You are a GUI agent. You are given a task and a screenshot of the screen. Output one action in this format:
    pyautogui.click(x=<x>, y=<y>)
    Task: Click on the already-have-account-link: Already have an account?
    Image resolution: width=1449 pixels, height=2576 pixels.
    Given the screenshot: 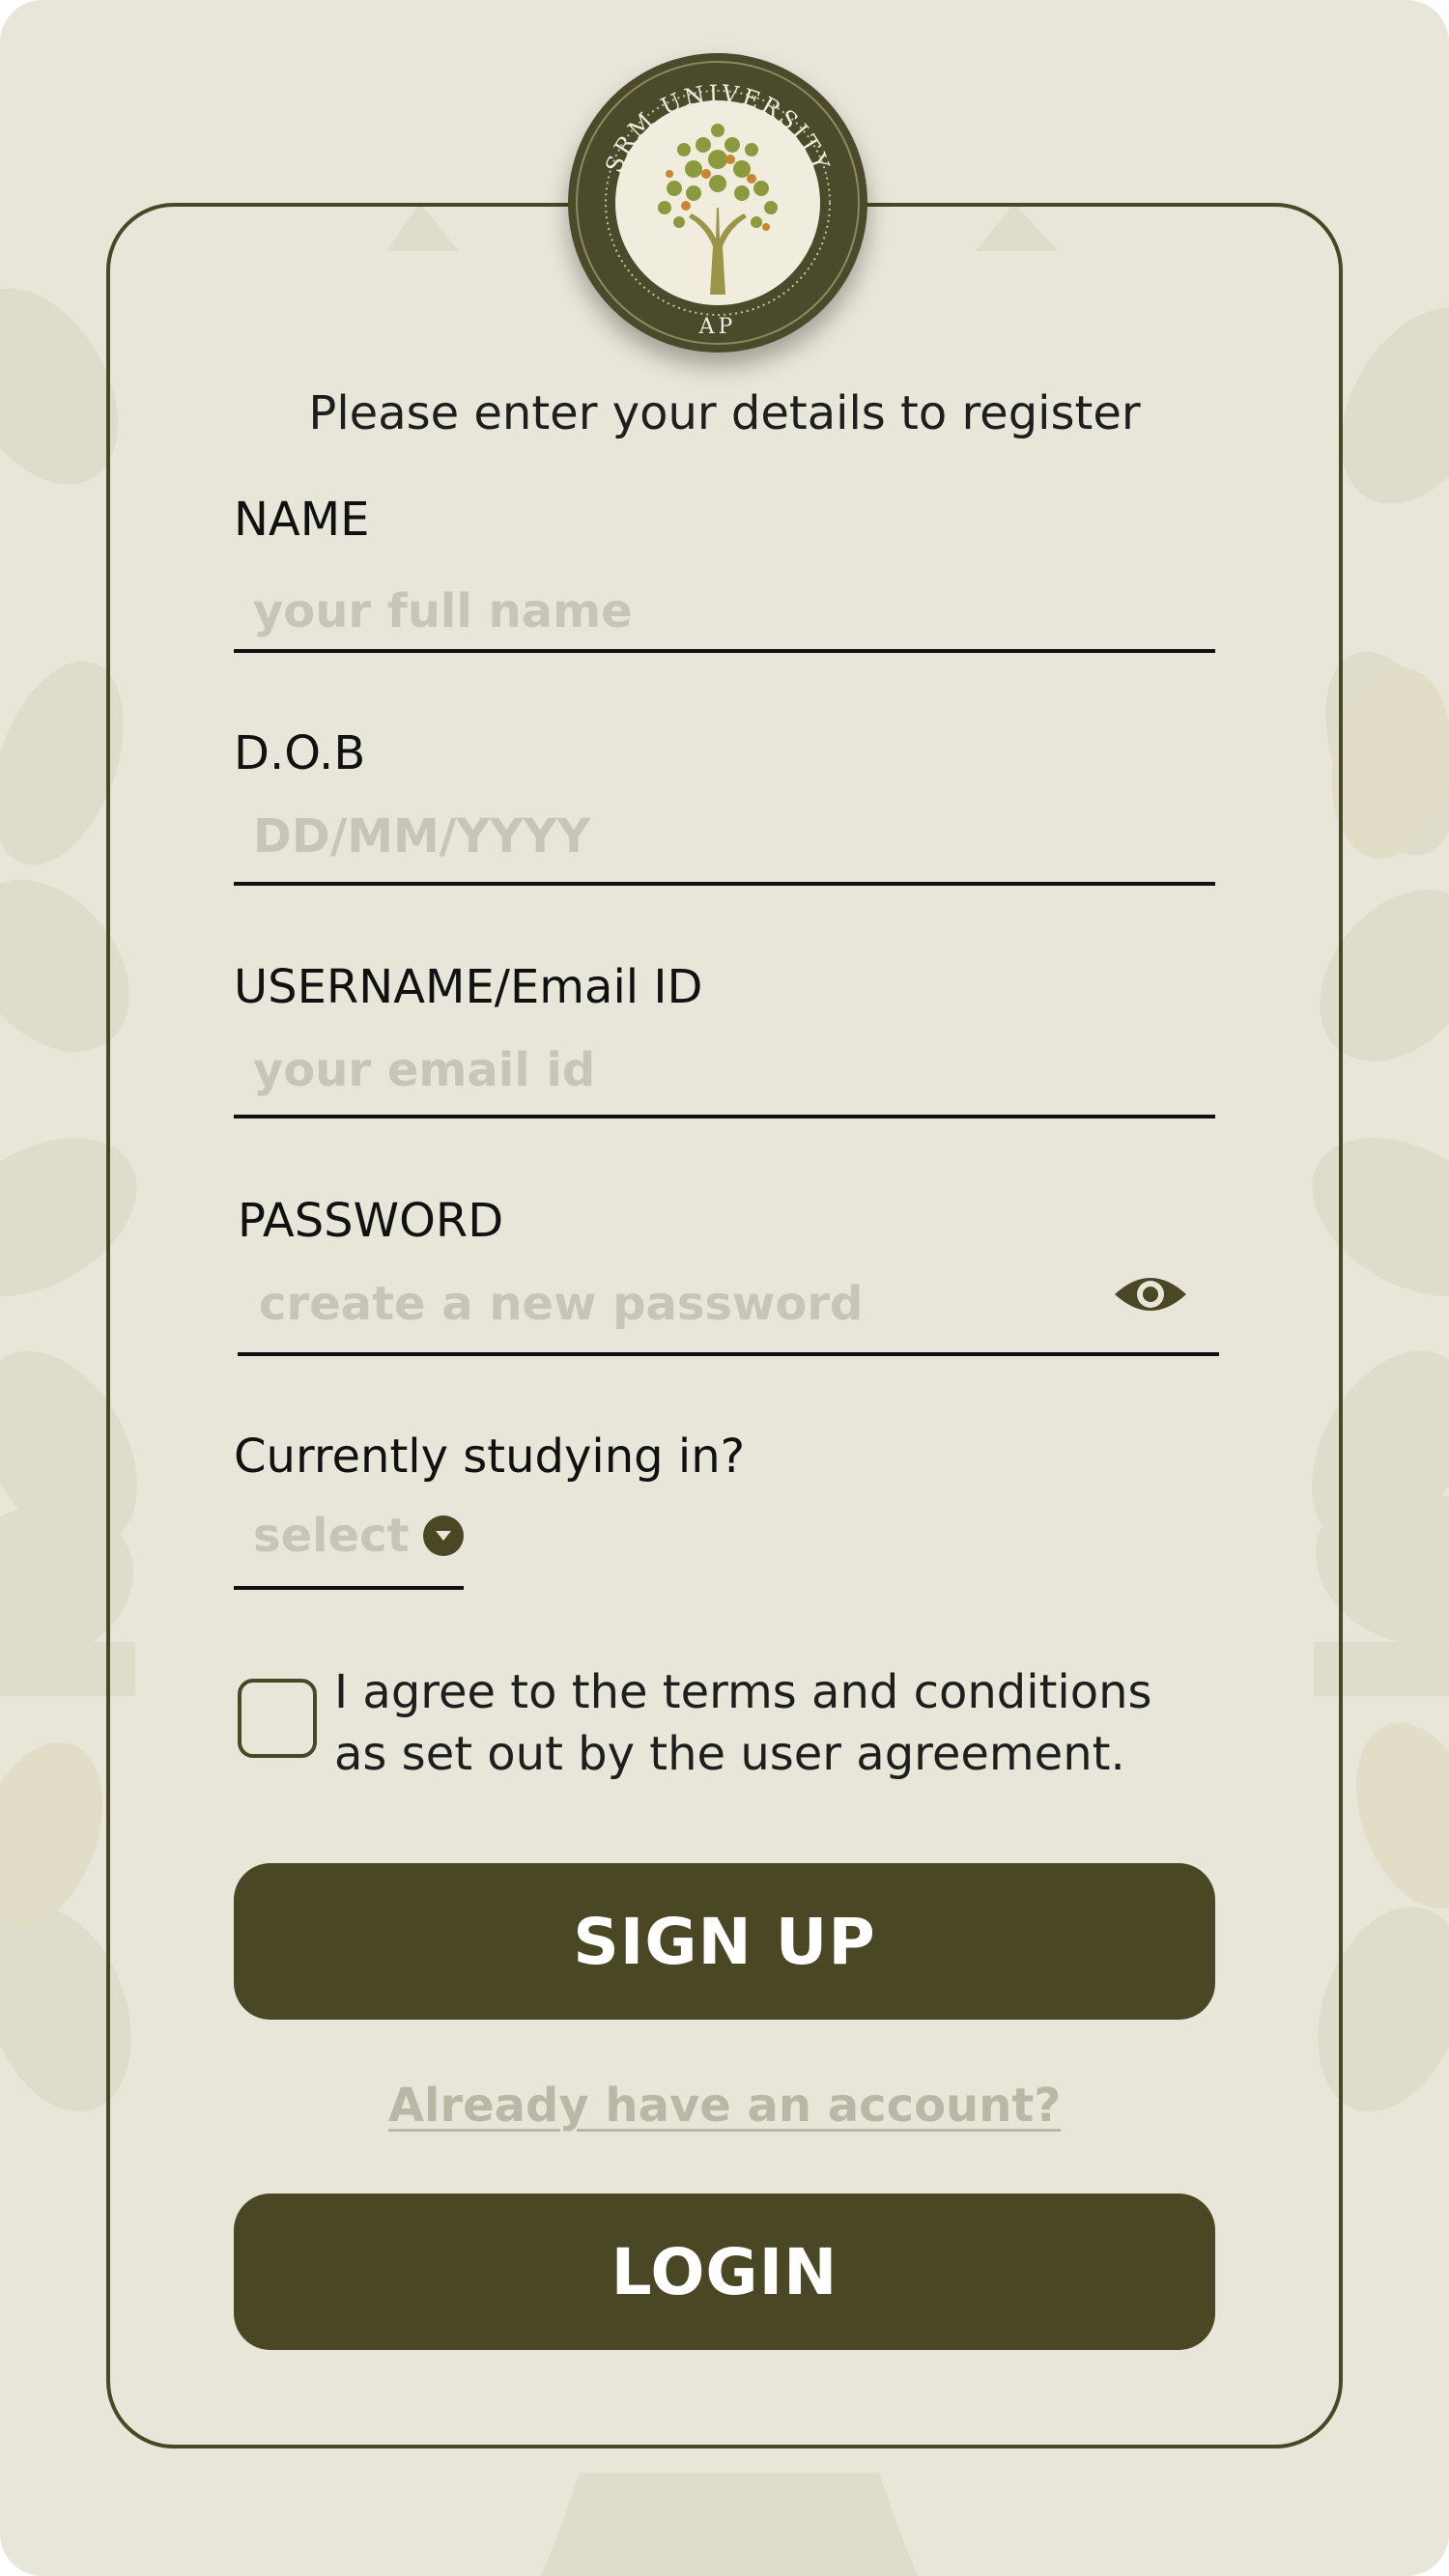 What is the action you would take?
    pyautogui.click(x=724, y=2106)
    